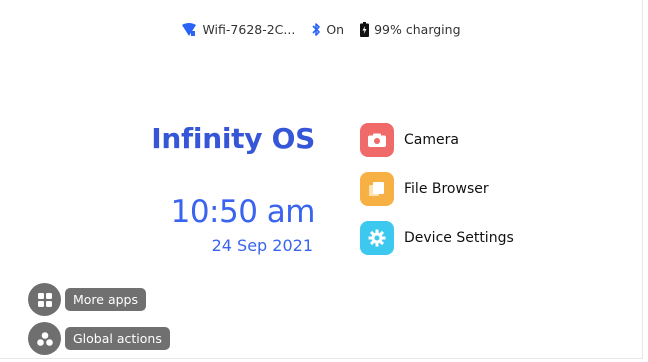 The width and height of the screenshot is (648, 362). What do you see at coordinates (189, 29) in the screenshot?
I see `wifi-icon` at bounding box center [189, 29].